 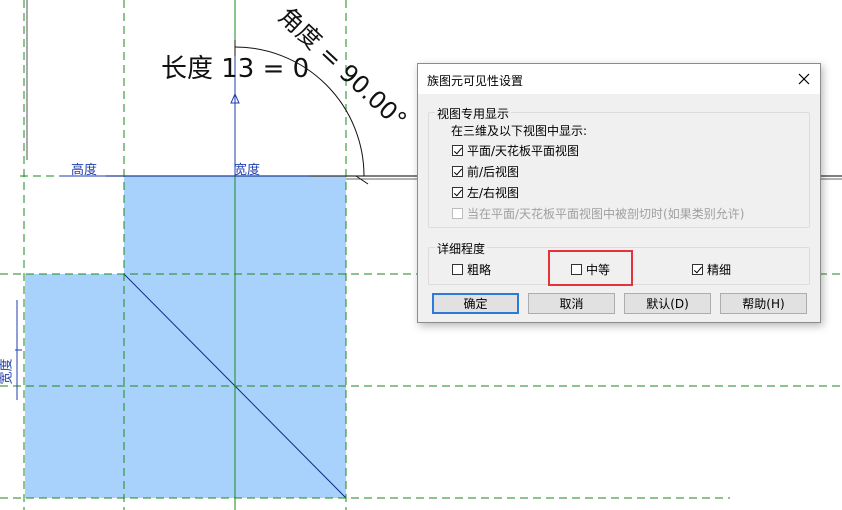 What do you see at coordinates (606, 214) in the screenshot?
I see `checkbox-cut-in-plan-label: 当在平面/天花板平面视图中被剖切时(如果类别允许)` at bounding box center [606, 214].